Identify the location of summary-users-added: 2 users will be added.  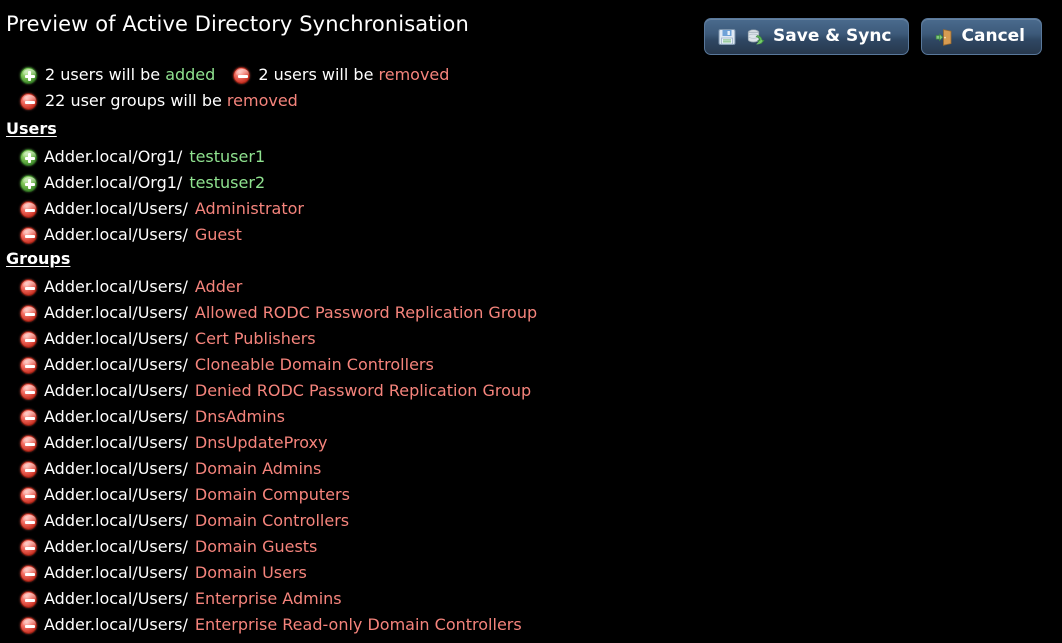
(118, 74).